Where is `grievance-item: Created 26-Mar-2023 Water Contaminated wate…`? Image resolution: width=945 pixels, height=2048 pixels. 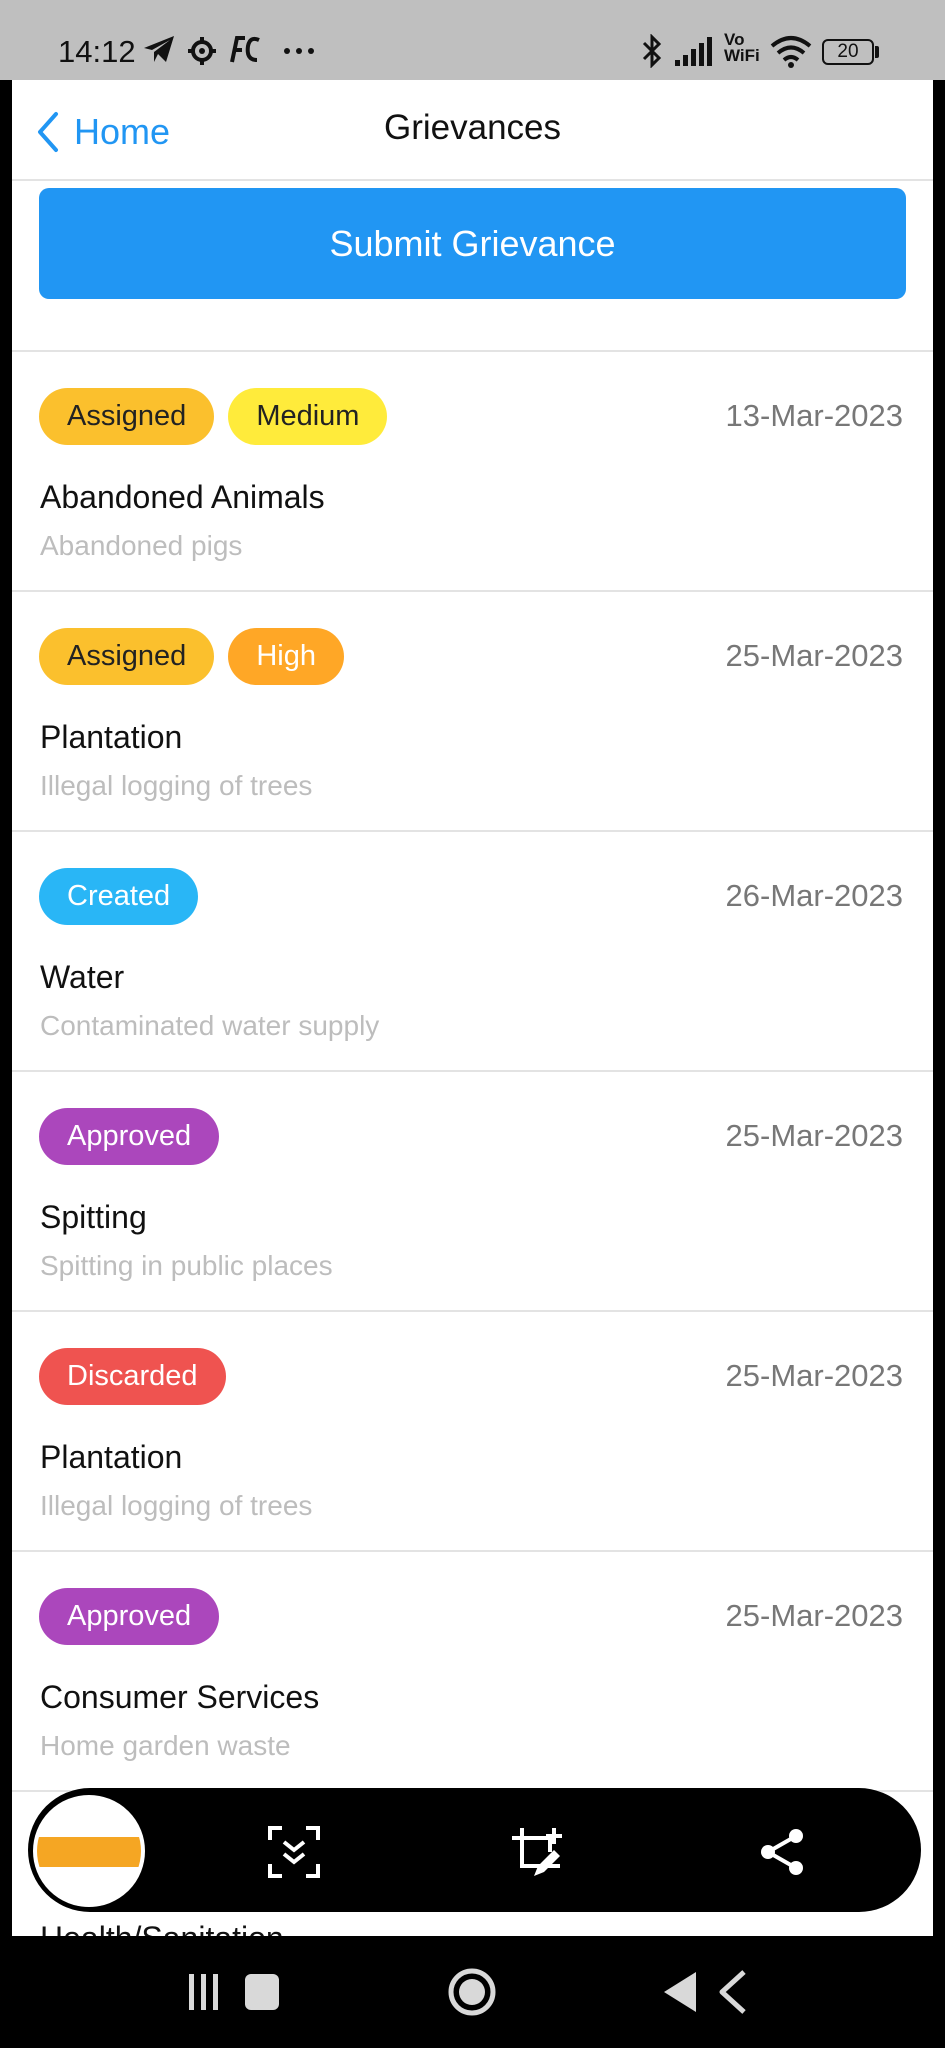 grievance-item: Created 26-Mar-2023 Water Contaminated wate… is located at coordinates (472, 952).